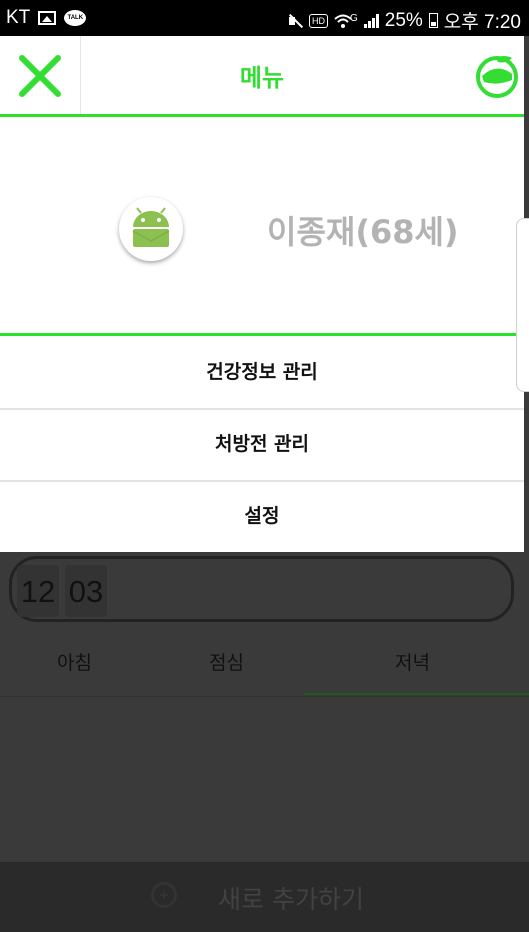 The width and height of the screenshot is (529, 932). I want to click on avatar, so click(151, 229).